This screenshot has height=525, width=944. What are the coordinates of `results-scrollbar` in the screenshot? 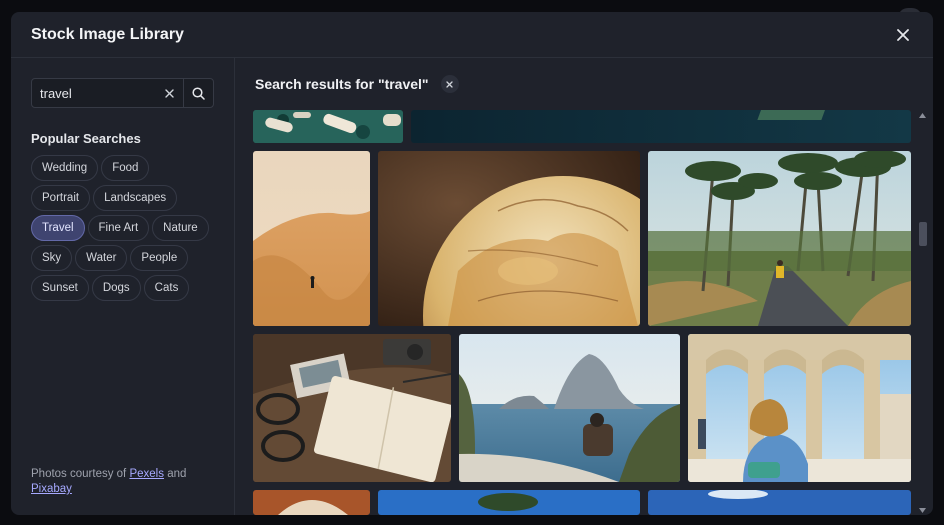 It's located at (922, 312).